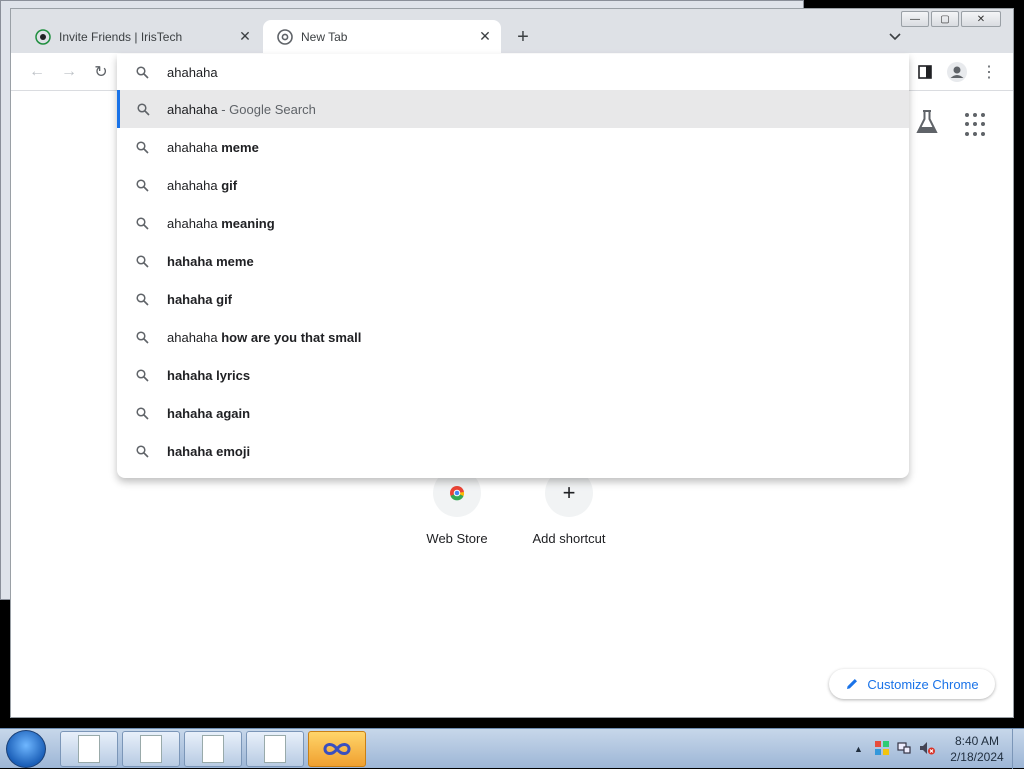 The width and height of the screenshot is (1024, 769). Describe the element at coordinates (240, 147) in the screenshot. I see `suggestion-completion-part: meme` at that location.